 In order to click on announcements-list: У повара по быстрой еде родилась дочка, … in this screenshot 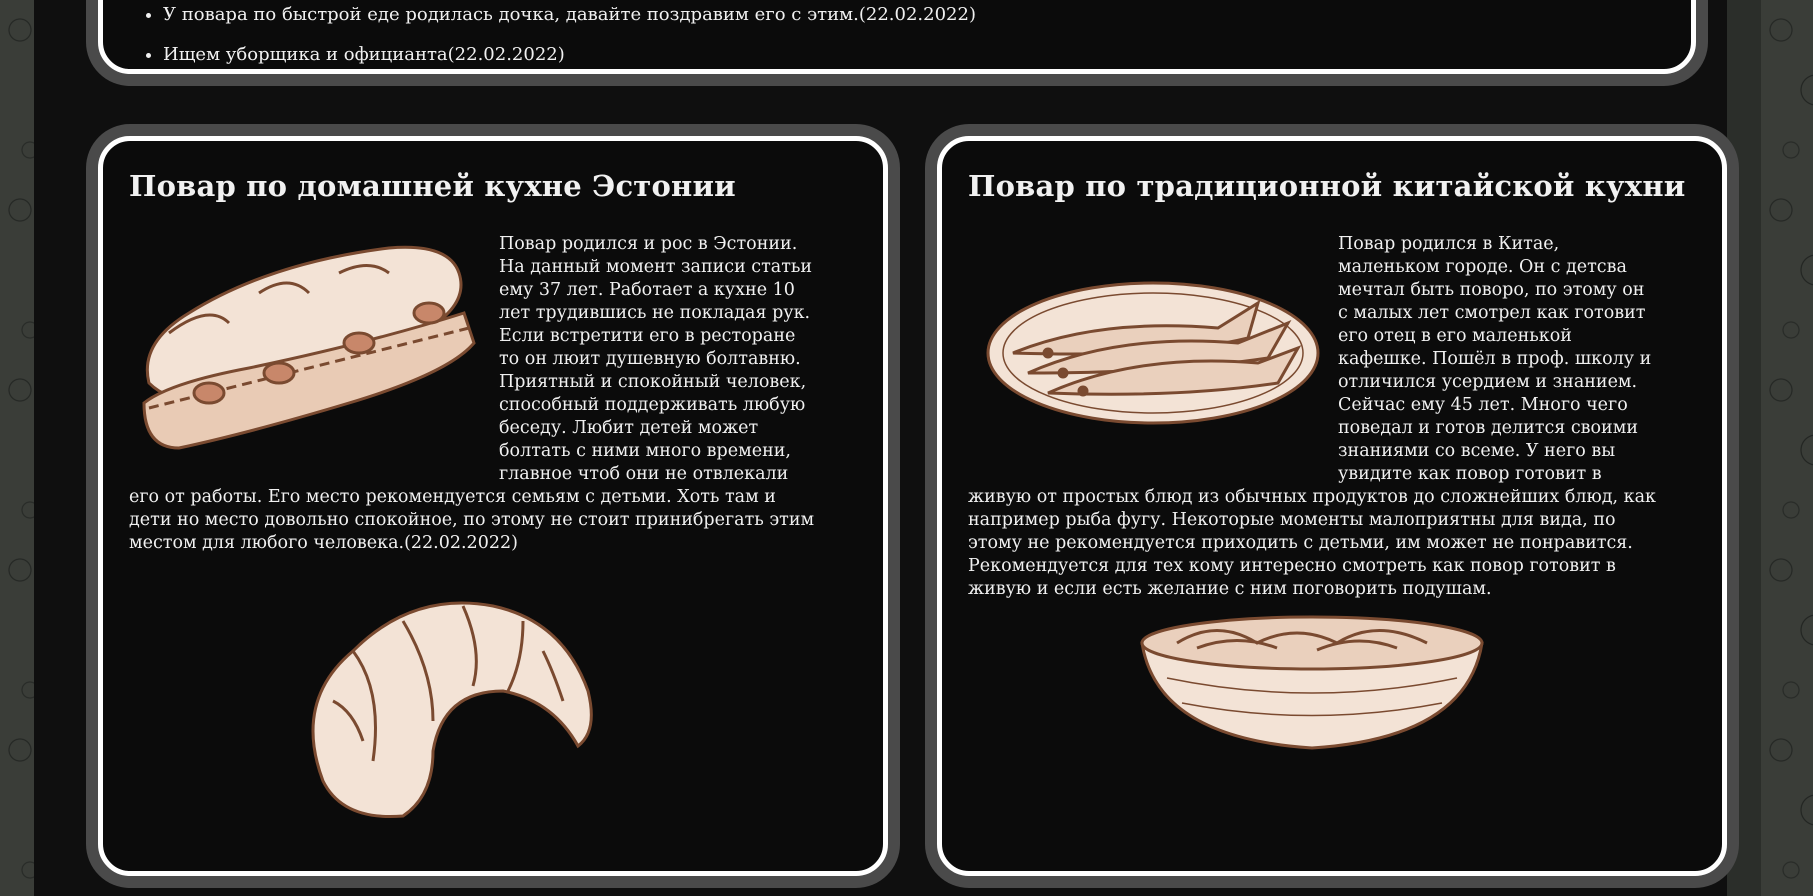, I will do `click(569, 34)`.